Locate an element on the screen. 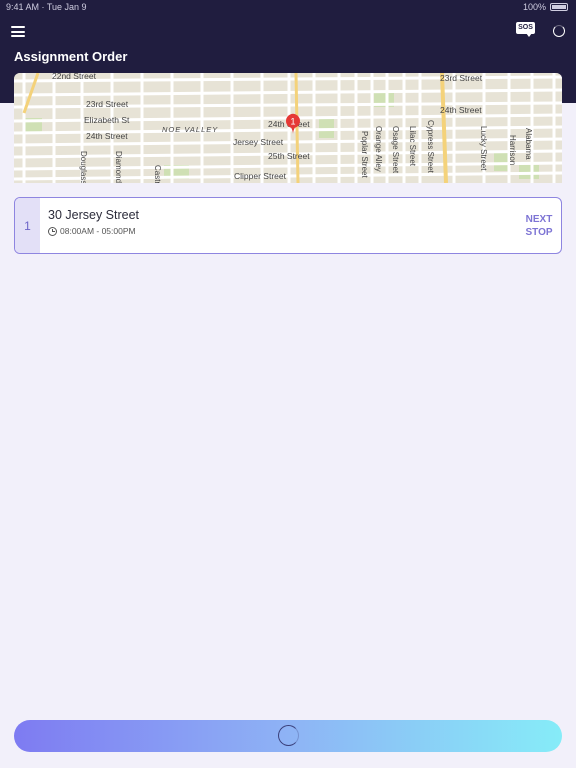  neighborhood-label: NOE VALLEY is located at coordinates (190, 129).